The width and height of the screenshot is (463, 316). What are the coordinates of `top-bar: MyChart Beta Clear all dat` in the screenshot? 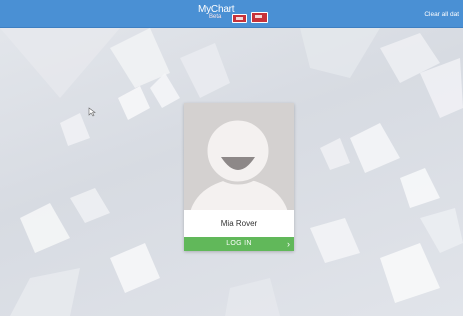 It's located at (231, 14).